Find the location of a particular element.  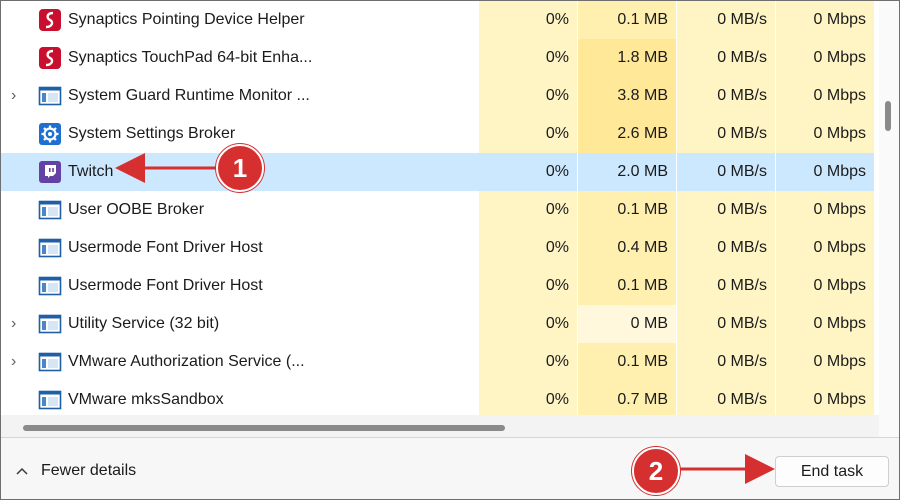

memory-cell: 0.7 MB is located at coordinates (627, 400).